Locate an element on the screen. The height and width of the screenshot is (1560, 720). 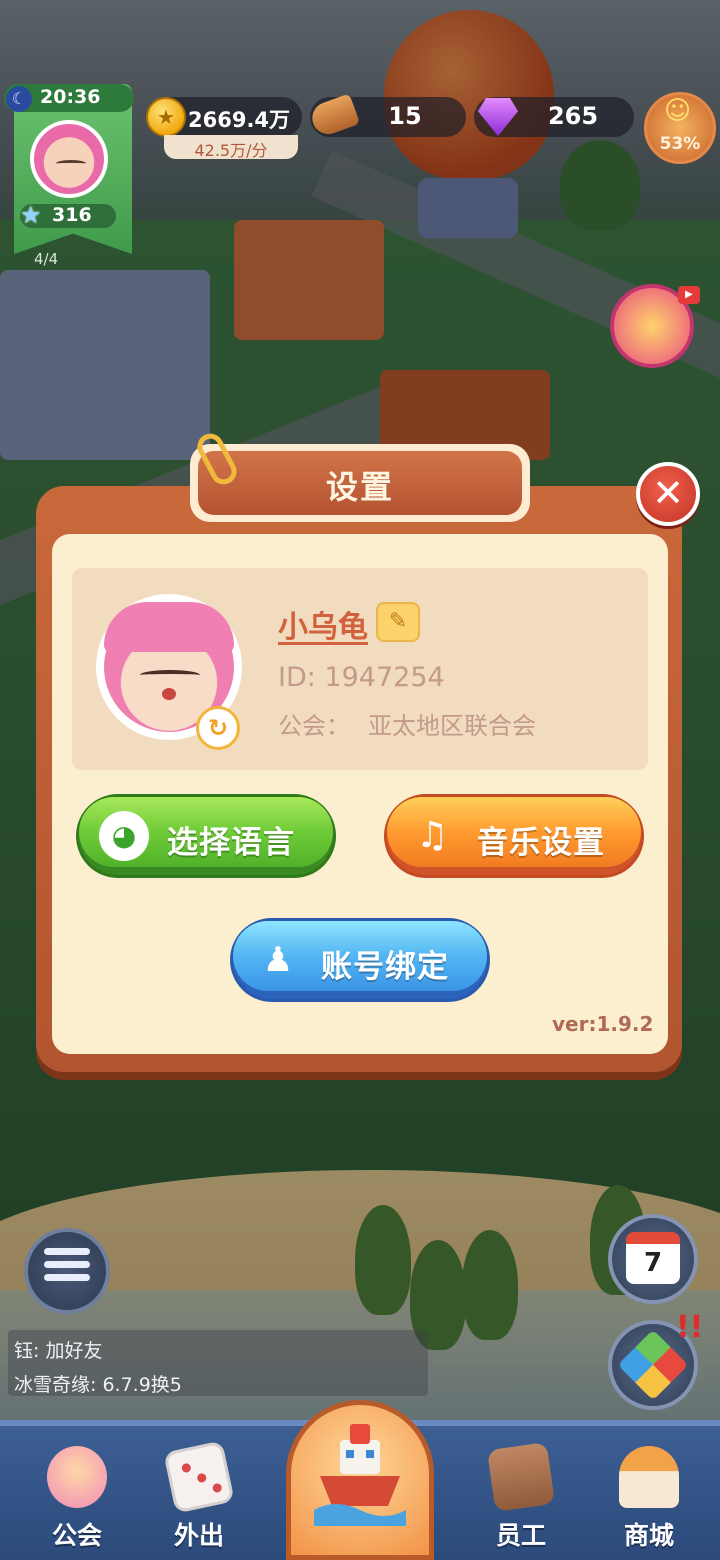
happiness-percent: 53% is located at coordinates (680, 144).